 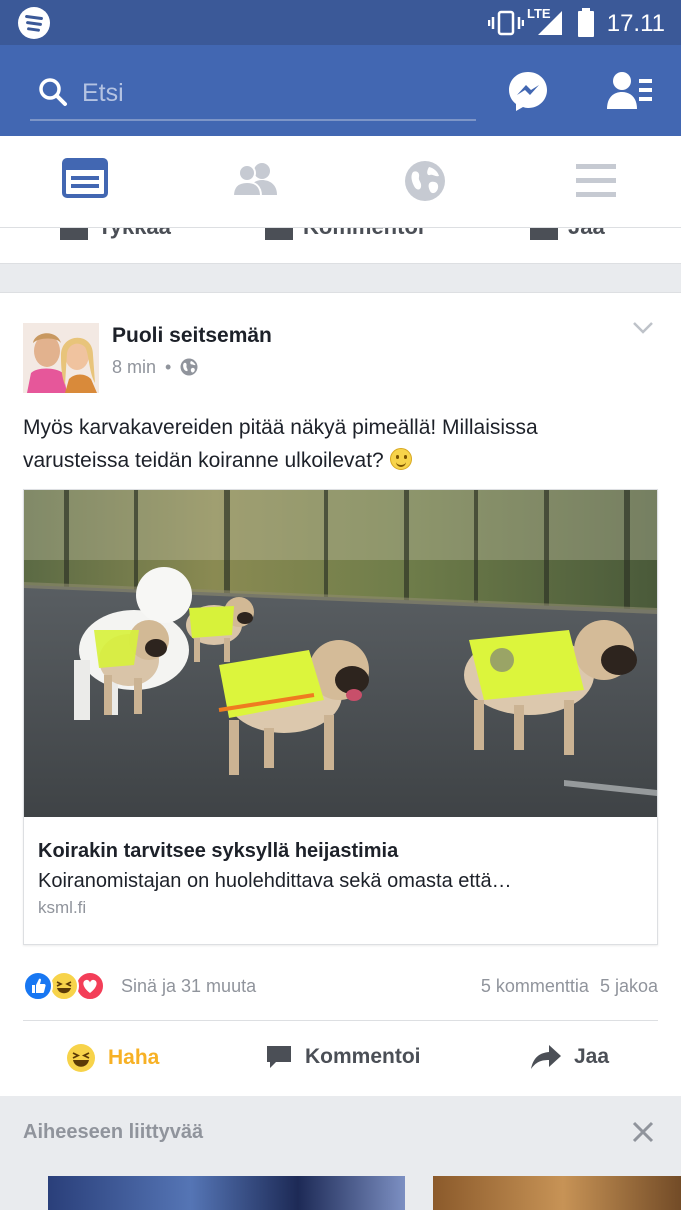 What do you see at coordinates (134, 1057) in the screenshot?
I see `haha-label: Haha` at bounding box center [134, 1057].